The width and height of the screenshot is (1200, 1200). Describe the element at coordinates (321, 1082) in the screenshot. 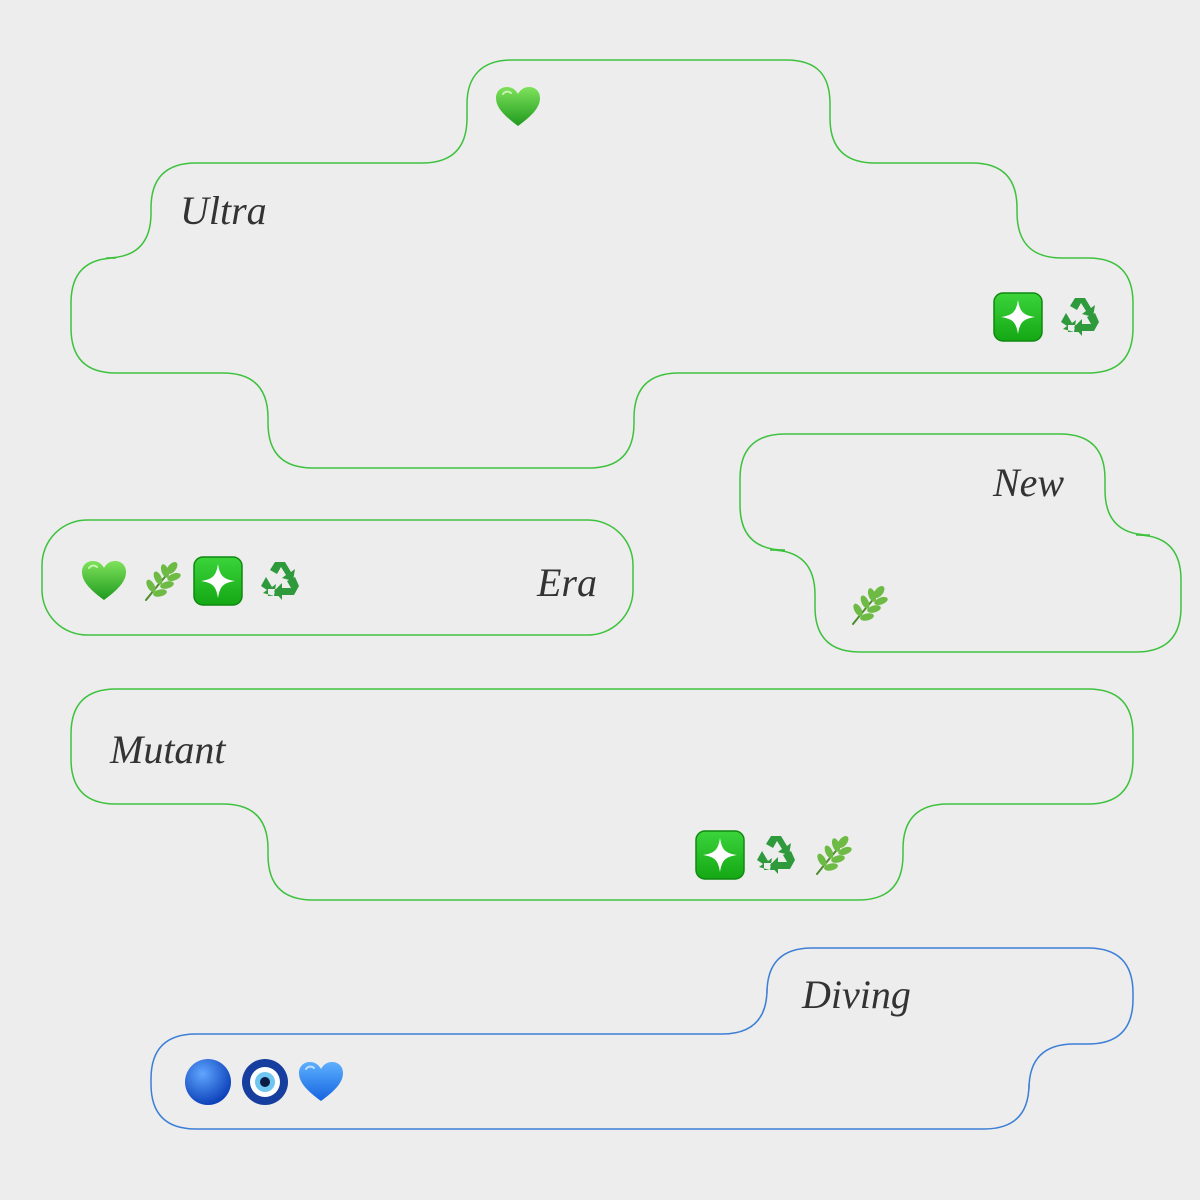

I see `blue-heart-icon` at that location.